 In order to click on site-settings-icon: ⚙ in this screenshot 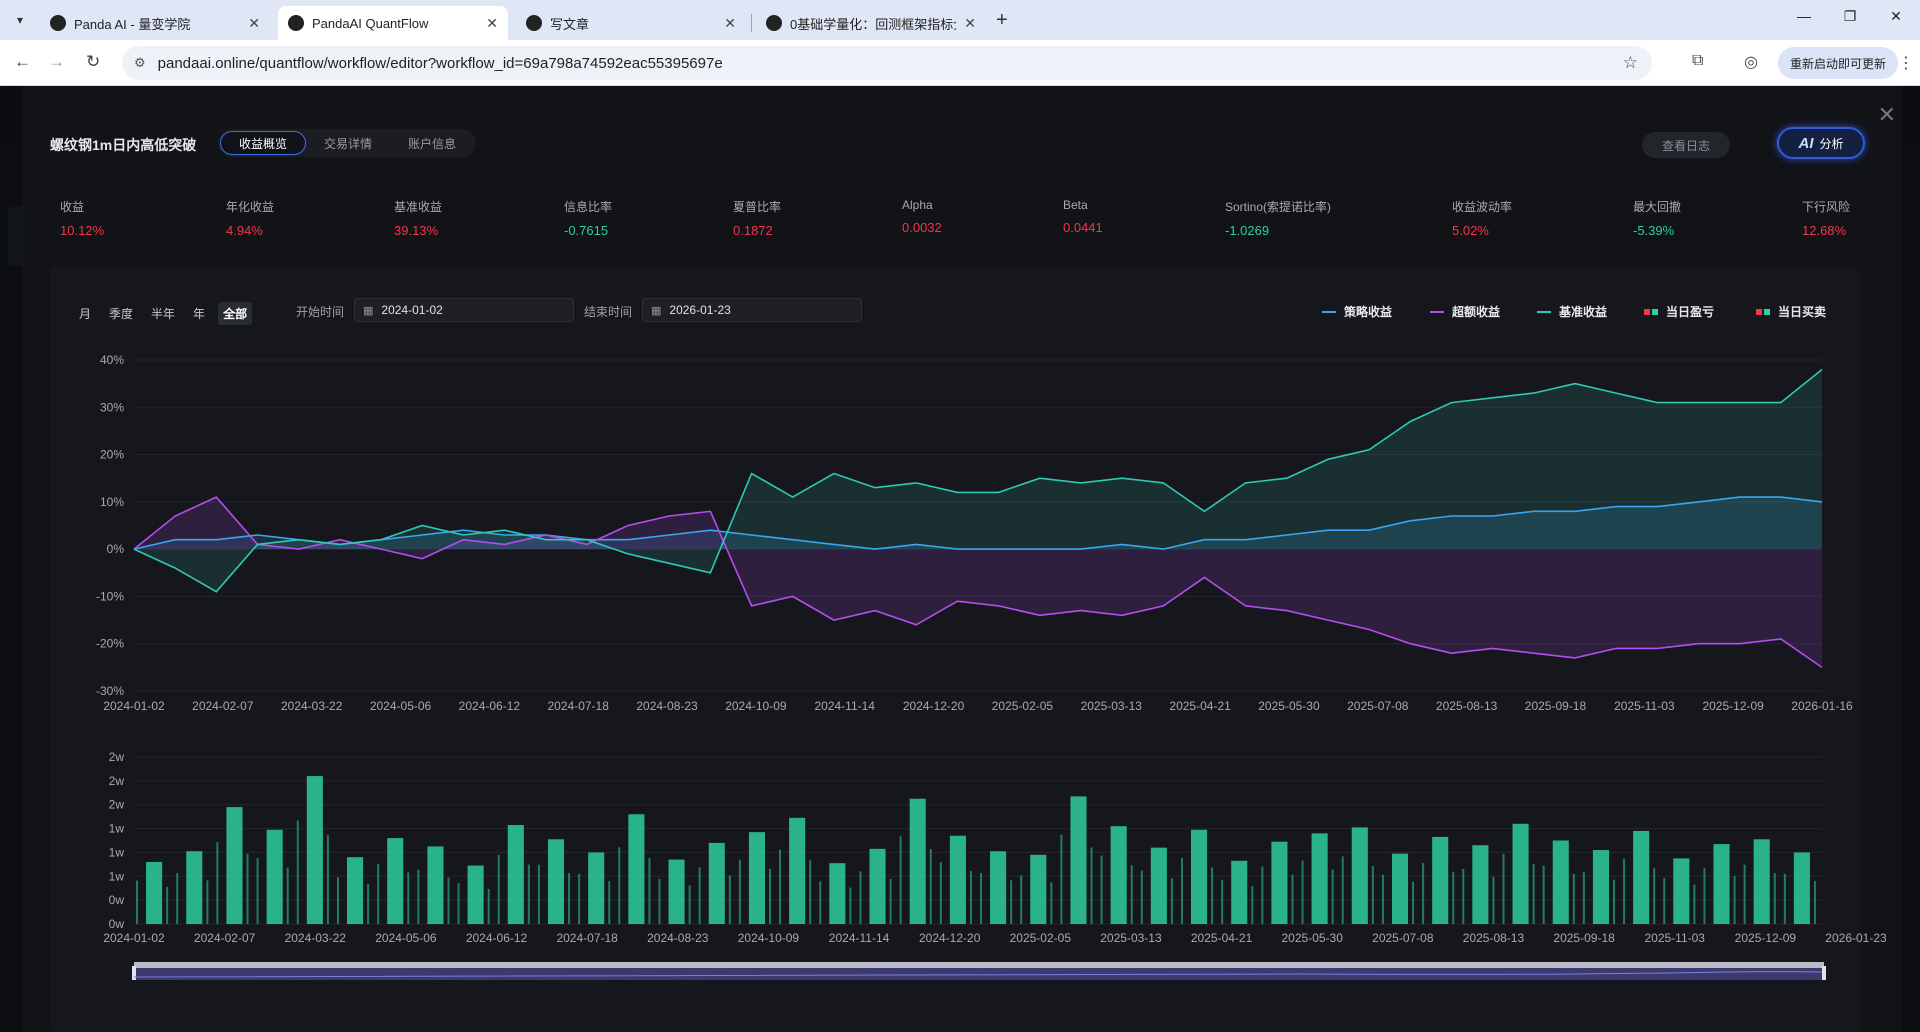, I will do `click(140, 63)`.